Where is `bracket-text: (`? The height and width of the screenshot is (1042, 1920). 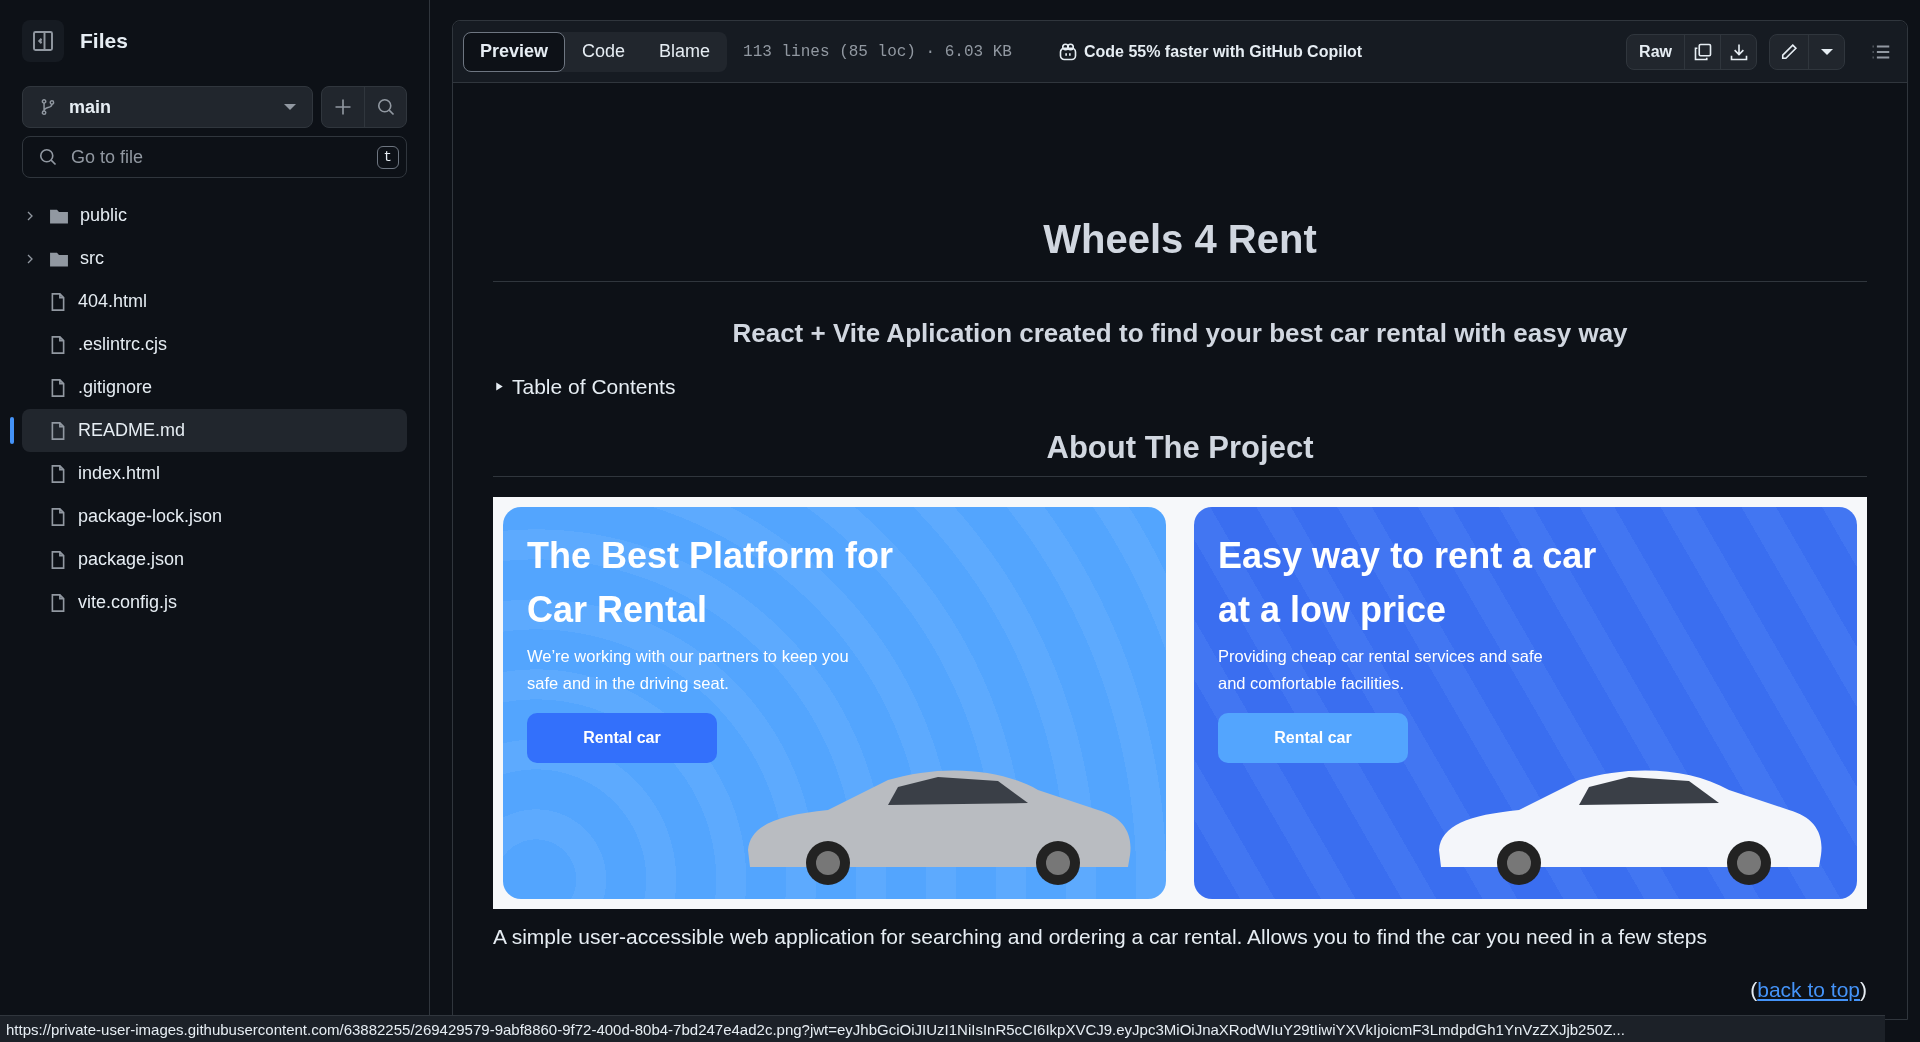
bracket-text: ( is located at coordinates (1754, 990).